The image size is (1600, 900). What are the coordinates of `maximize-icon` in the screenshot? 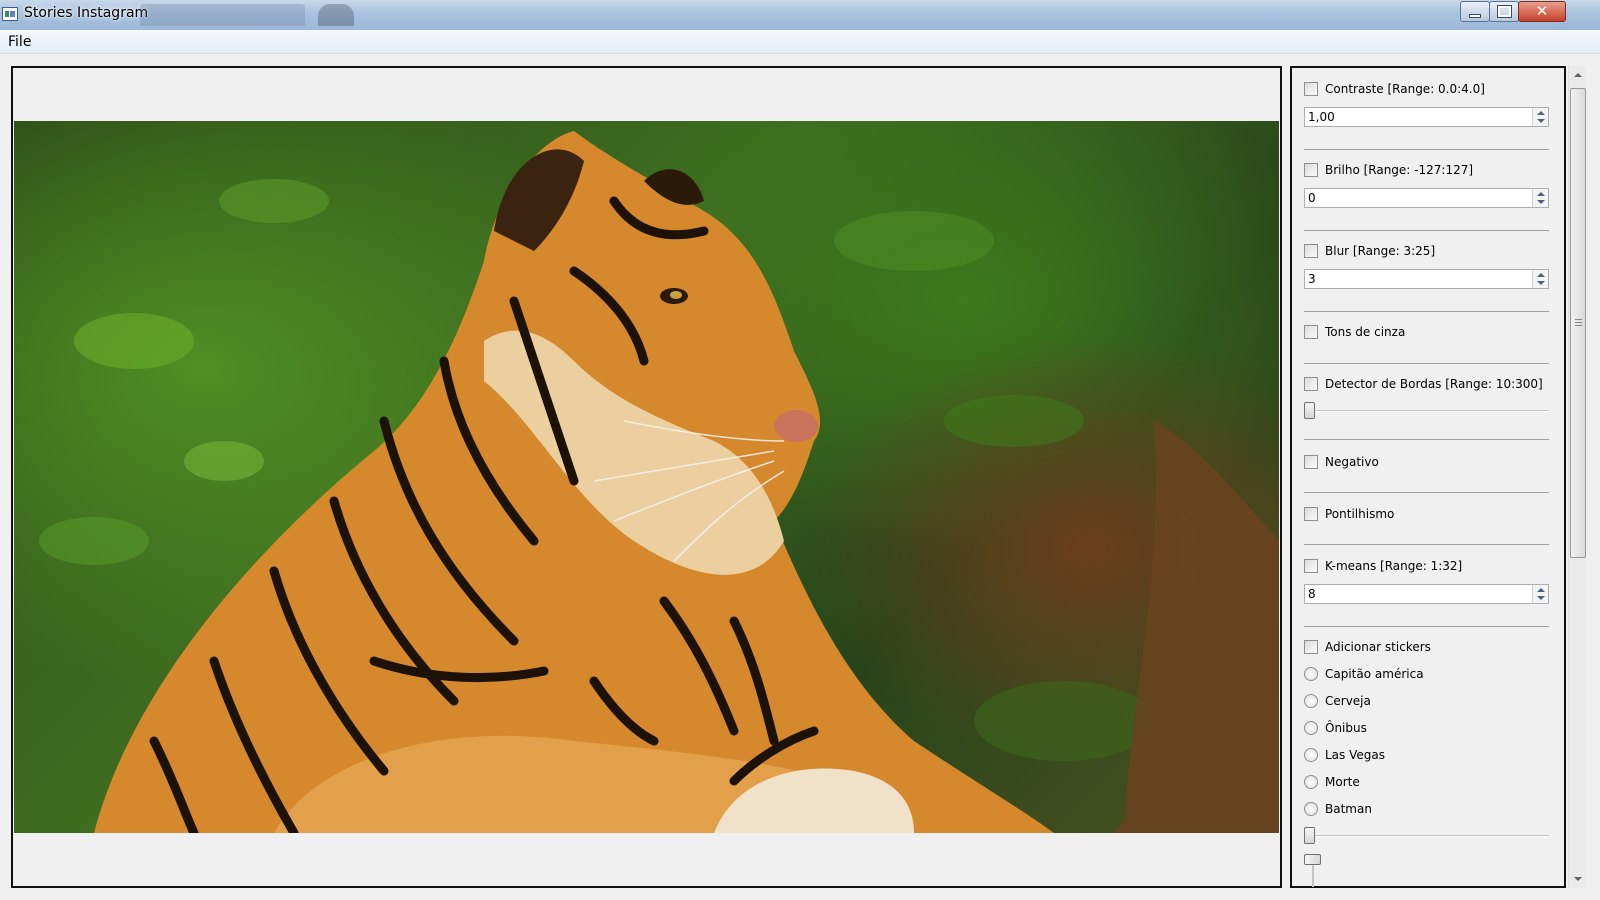 It's located at (1504, 11).